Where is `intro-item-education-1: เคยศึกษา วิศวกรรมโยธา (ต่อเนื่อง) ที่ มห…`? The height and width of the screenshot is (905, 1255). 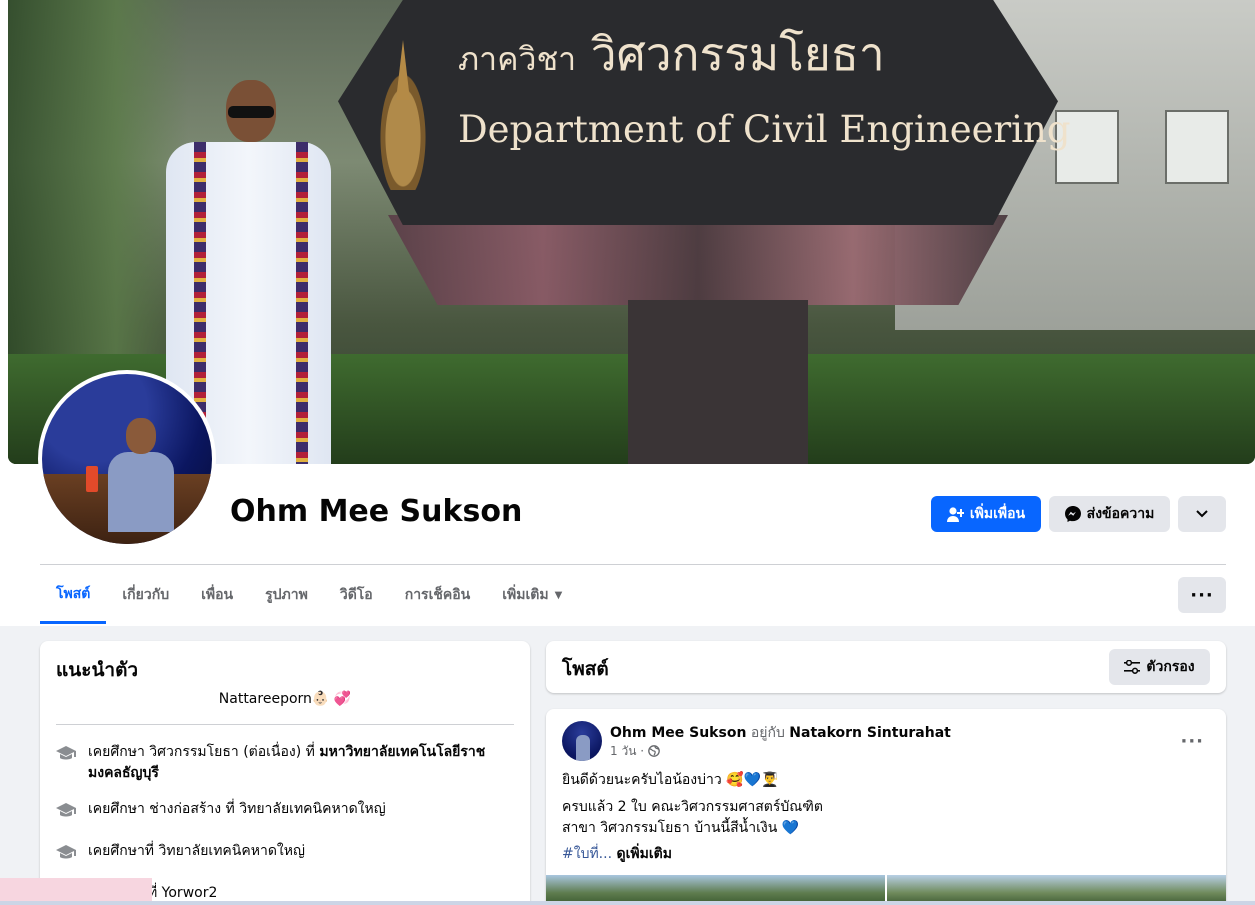 intro-item-education-1: เคยศึกษา วิศวกรรมโยธา (ต่อเนื่อง) ที่ มห… is located at coordinates (286, 763).